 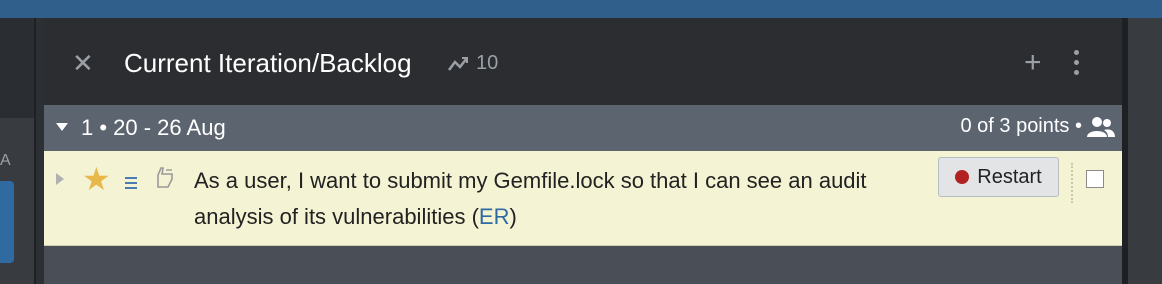 What do you see at coordinates (458, 63) in the screenshot?
I see `velocity-icon` at bounding box center [458, 63].